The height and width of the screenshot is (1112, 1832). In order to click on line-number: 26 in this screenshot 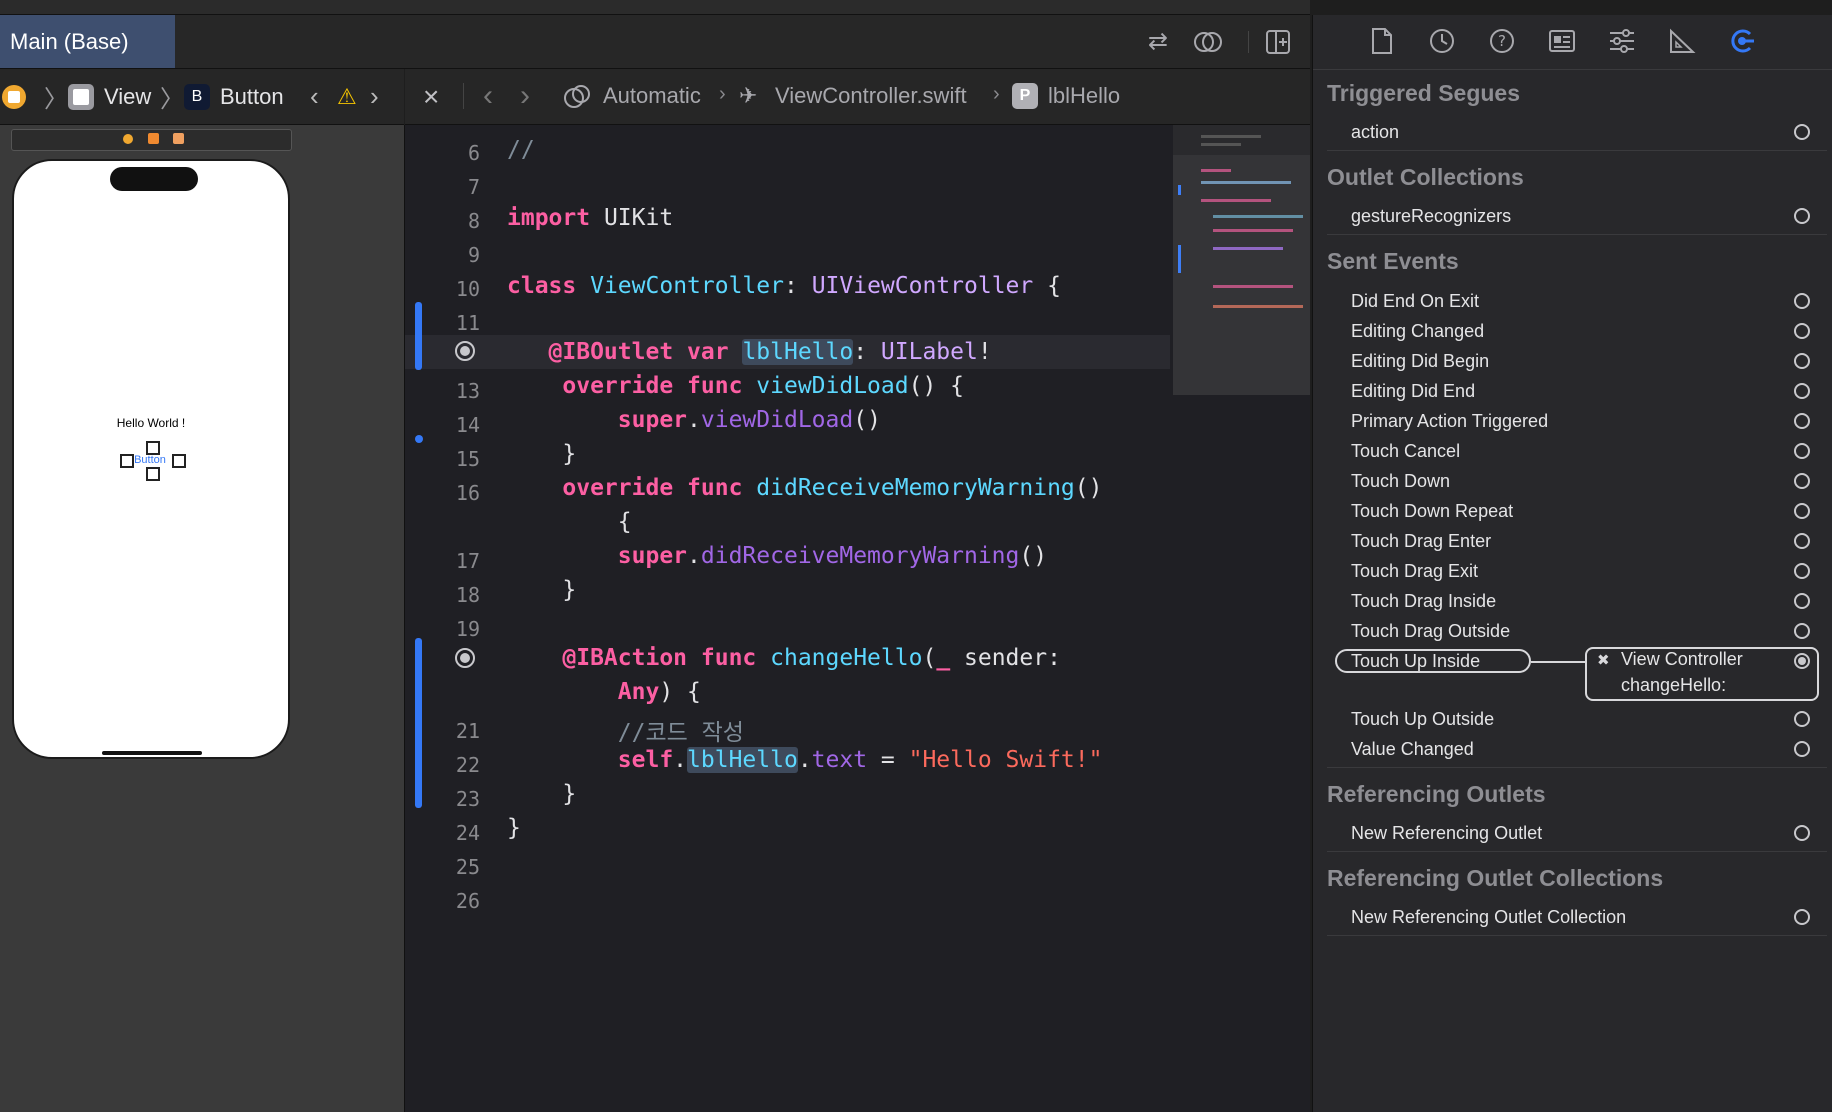, I will do `click(442, 901)`.